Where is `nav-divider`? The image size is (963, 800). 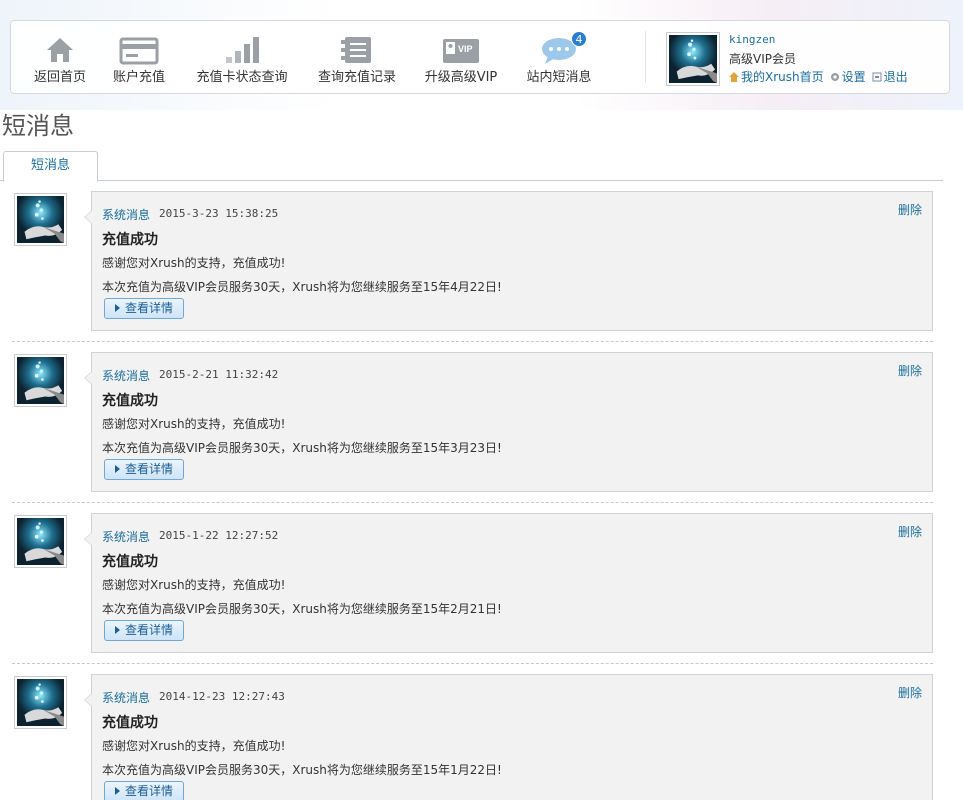 nav-divider is located at coordinates (645, 57).